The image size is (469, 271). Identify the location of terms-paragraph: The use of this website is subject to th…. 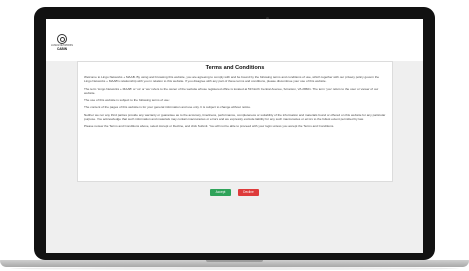
(127, 100).